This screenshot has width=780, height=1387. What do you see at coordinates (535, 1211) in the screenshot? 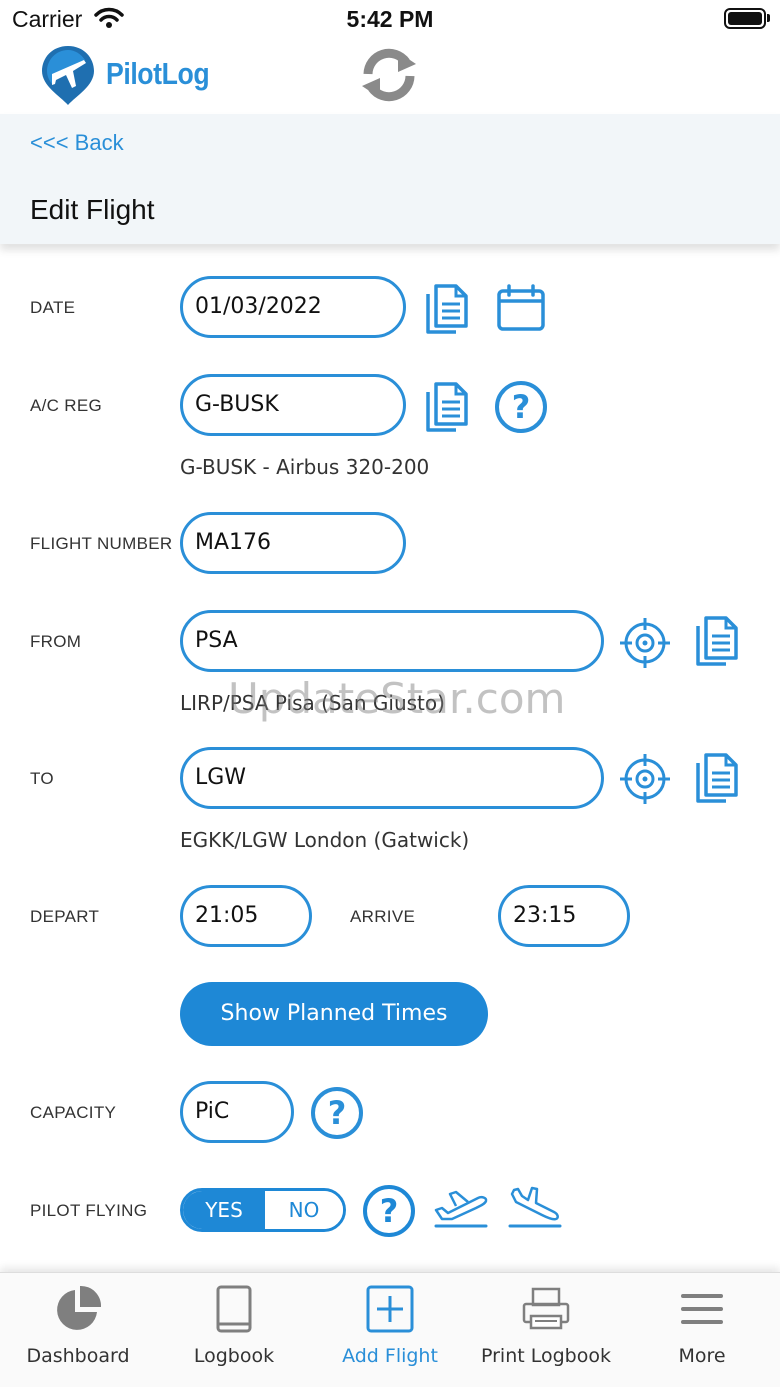
I see `landing-icon` at bounding box center [535, 1211].